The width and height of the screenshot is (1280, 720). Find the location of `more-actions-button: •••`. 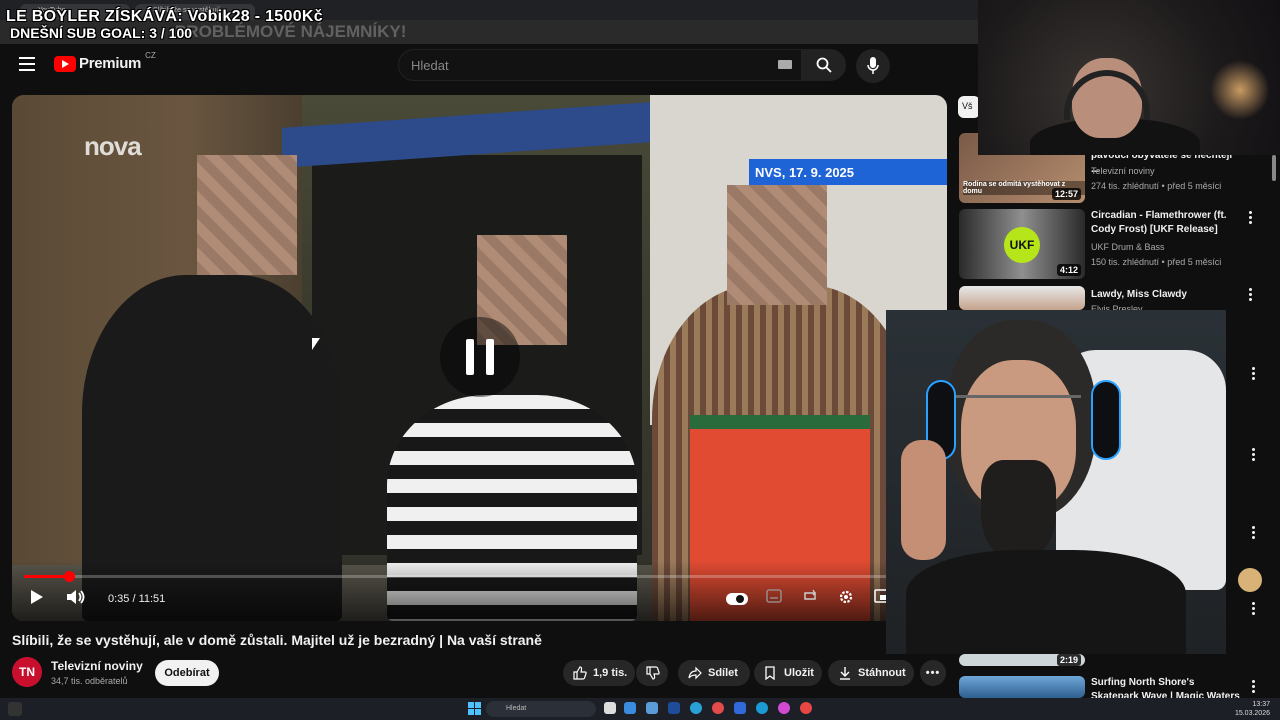

more-actions-button: ••• is located at coordinates (933, 673).